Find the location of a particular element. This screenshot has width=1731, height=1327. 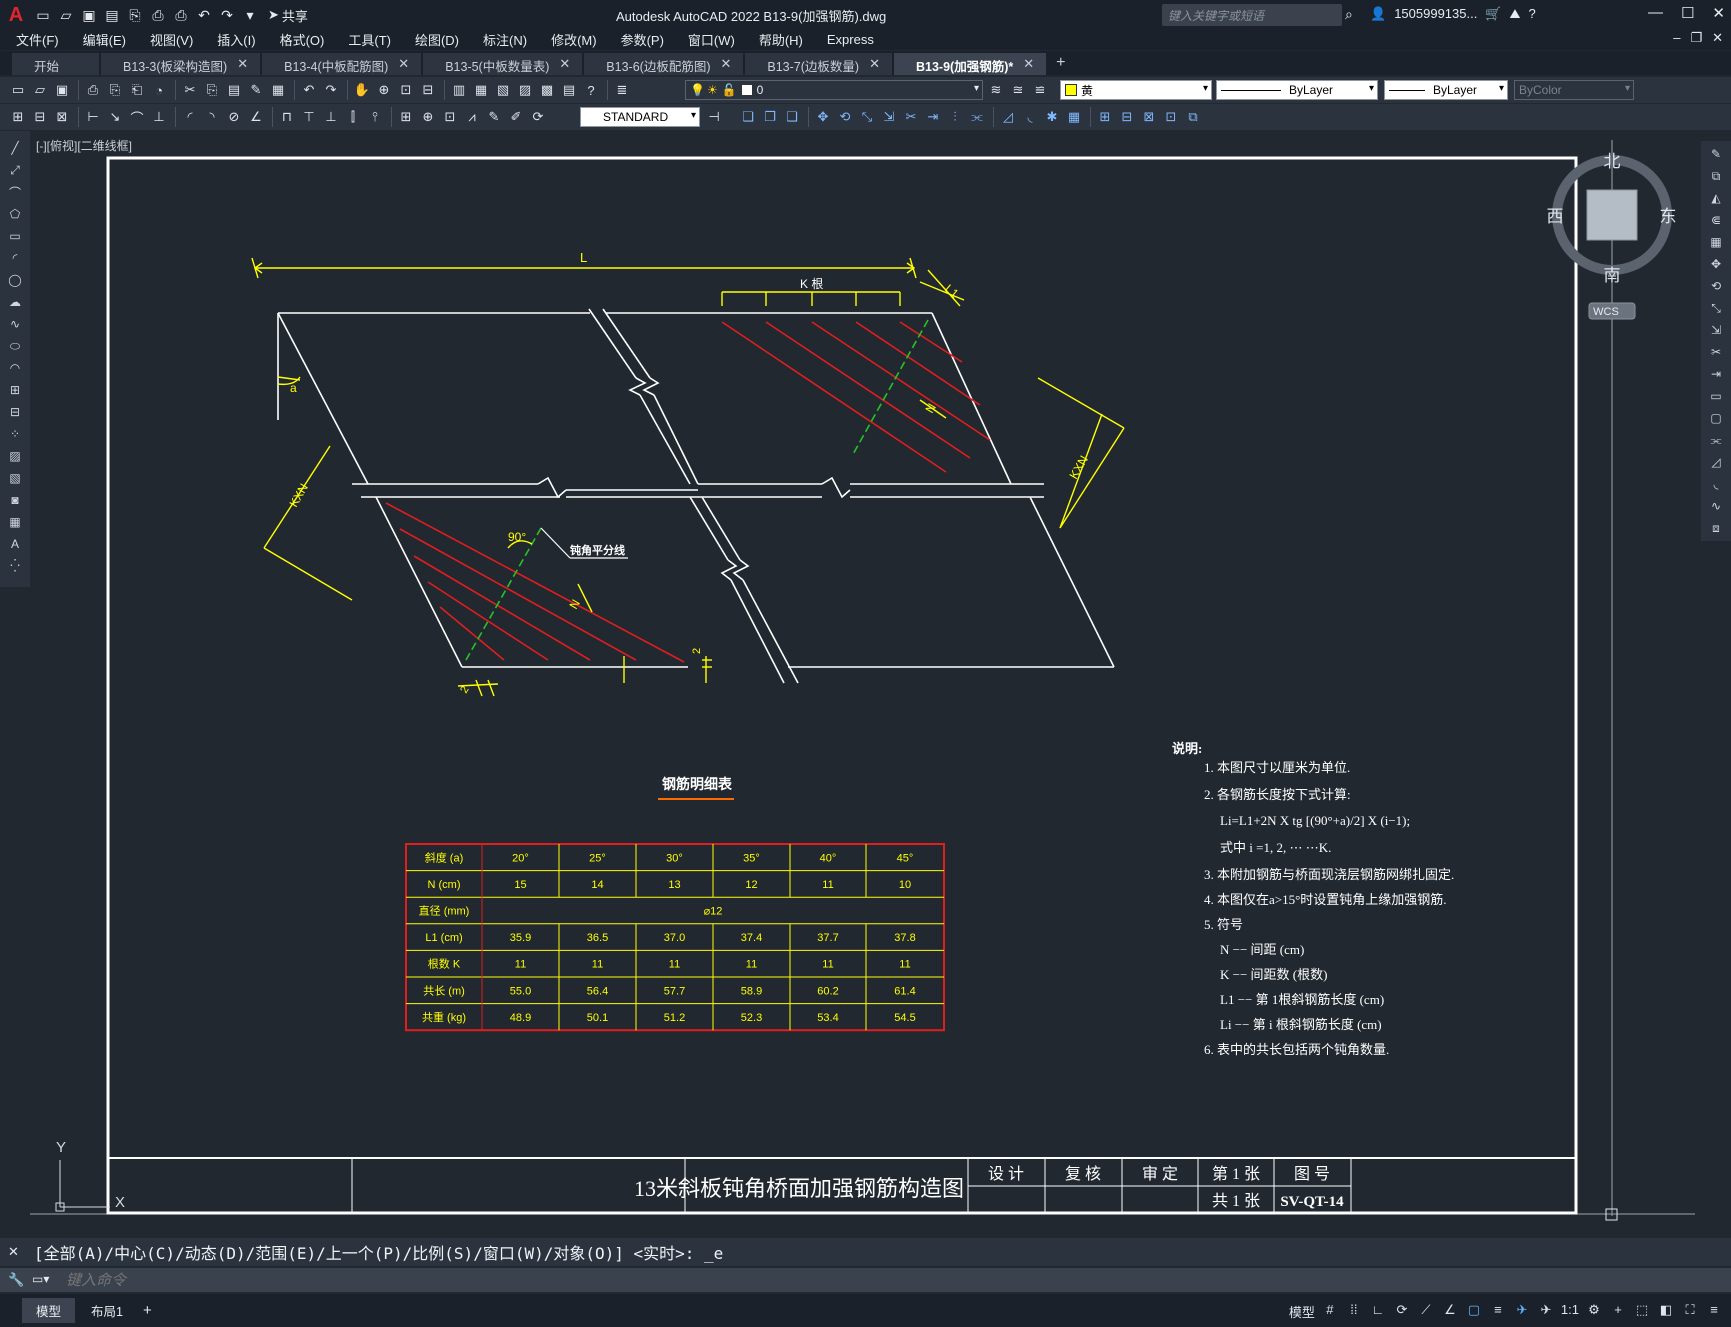

table-icon: ⊡ is located at coordinates (1171, 117).